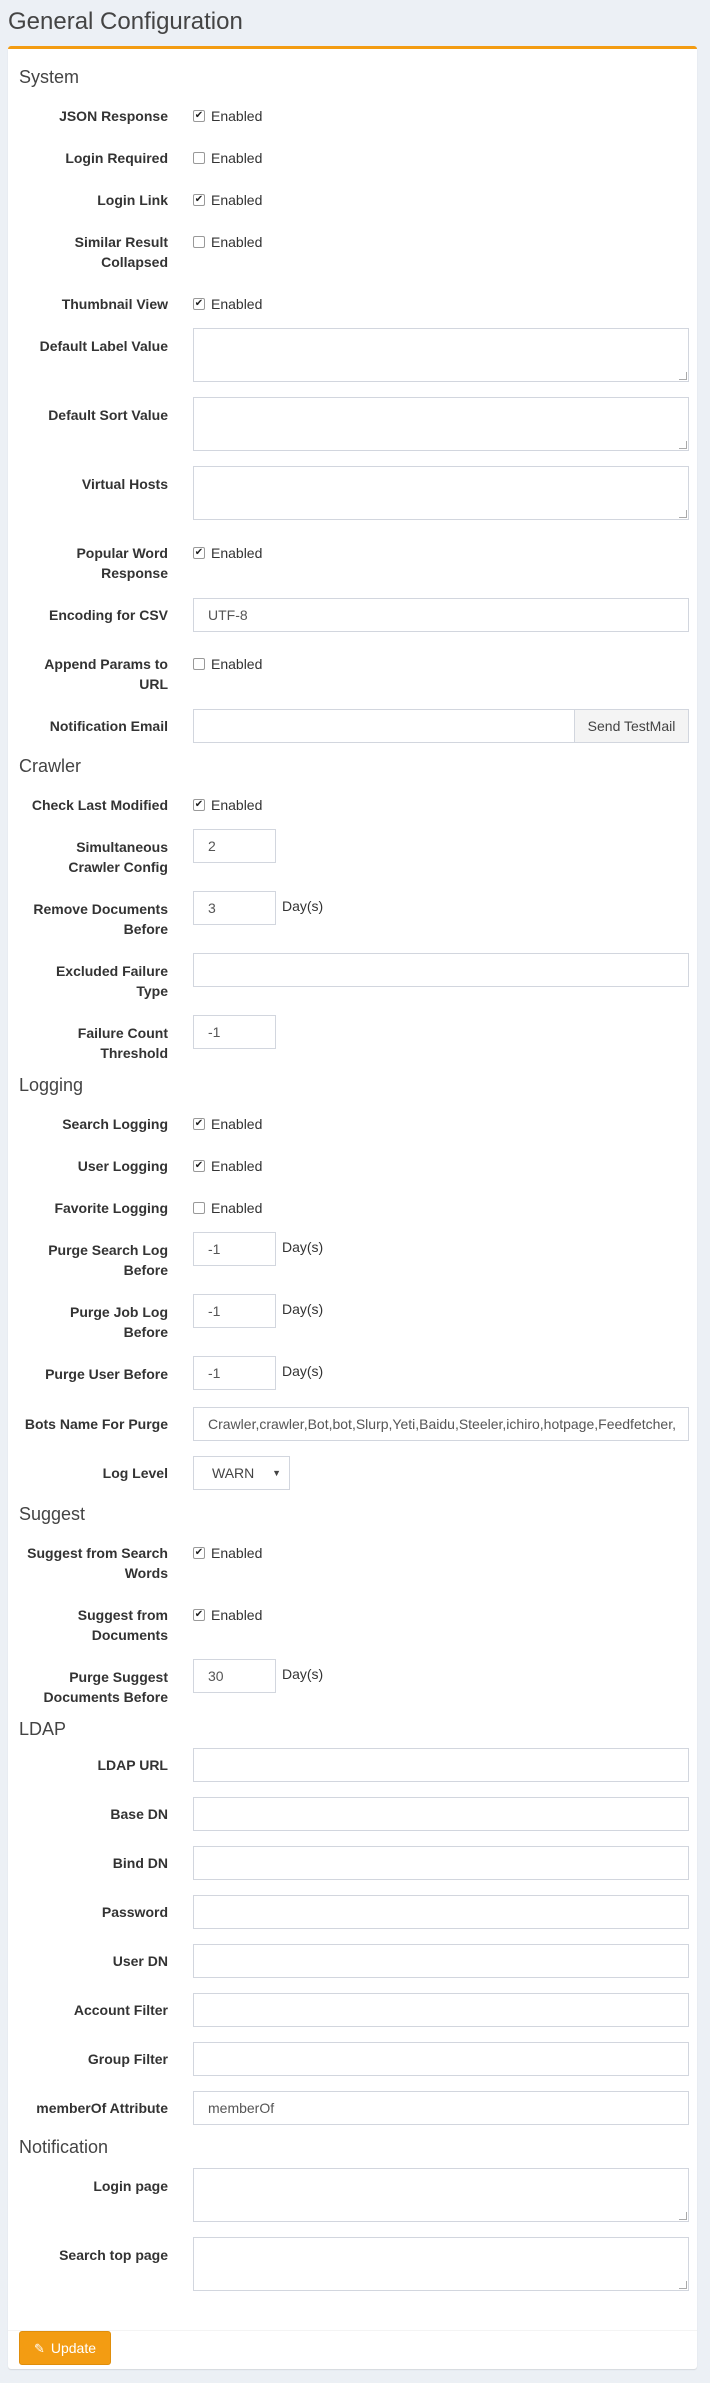 This screenshot has width=710, height=2383. What do you see at coordinates (234, 1373) in the screenshot?
I see `purge-user-input: -1` at bounding box center [234, 1373].